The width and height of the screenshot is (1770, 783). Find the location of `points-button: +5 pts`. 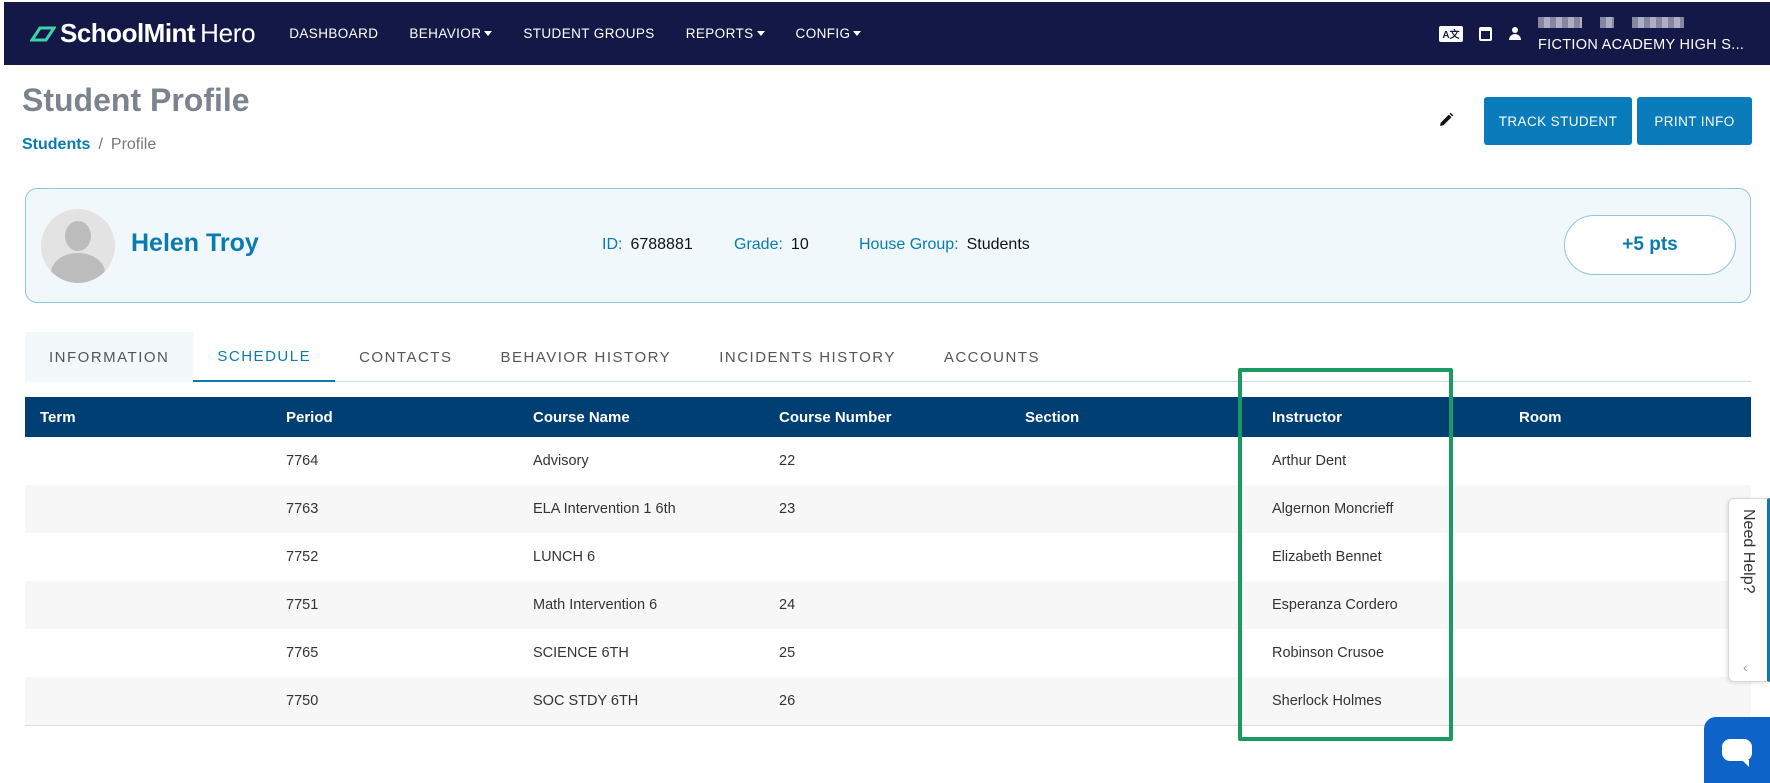

points-button: +5 pts is located at coordinates (1650, 245).